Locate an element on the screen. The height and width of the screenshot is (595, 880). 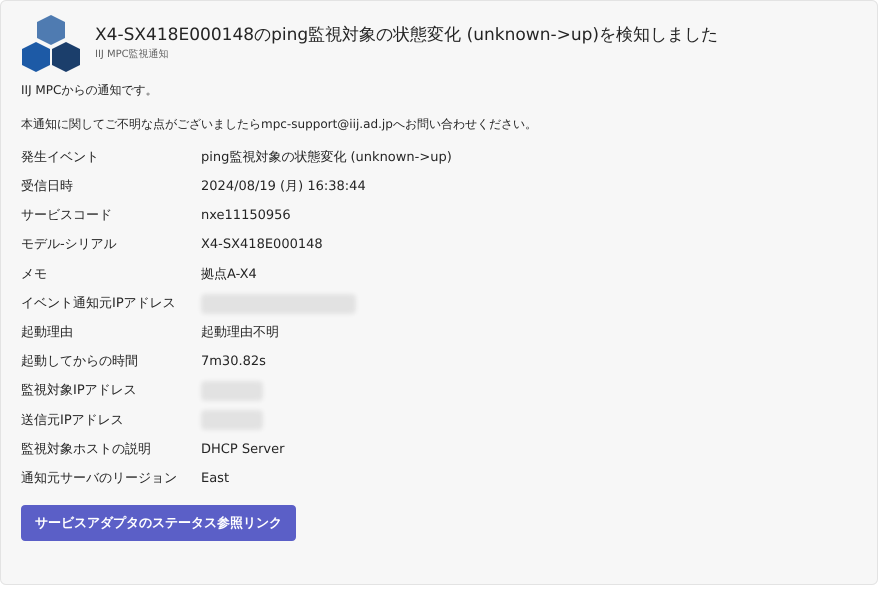
status-link-button: サービスアダプタのステータス参照リンク is located at coordinates (158, 523).